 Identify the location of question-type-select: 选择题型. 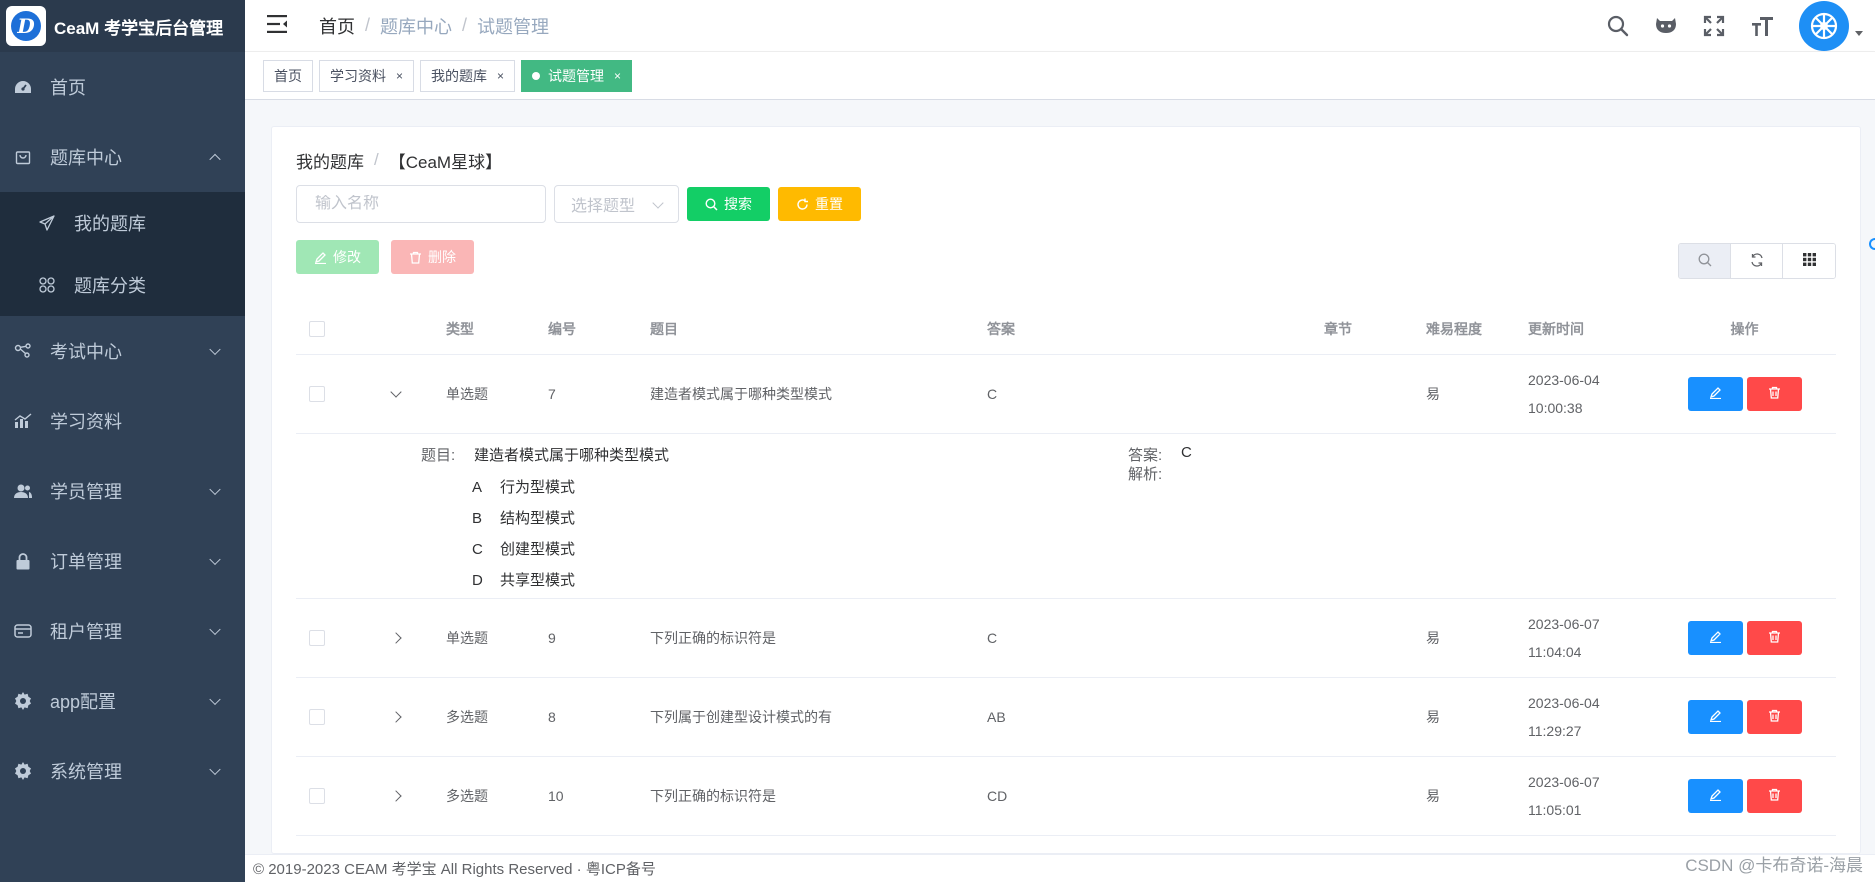
(616, 204).